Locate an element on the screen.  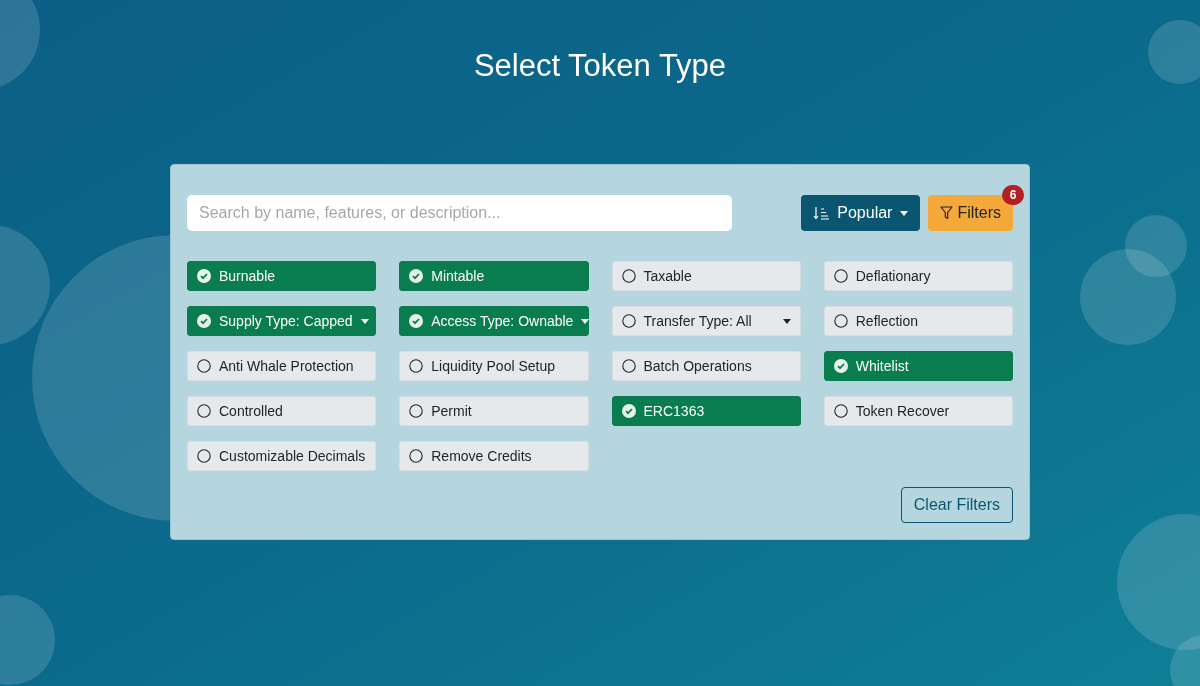
sort-button: Popular is located at coordinates (861, 213).